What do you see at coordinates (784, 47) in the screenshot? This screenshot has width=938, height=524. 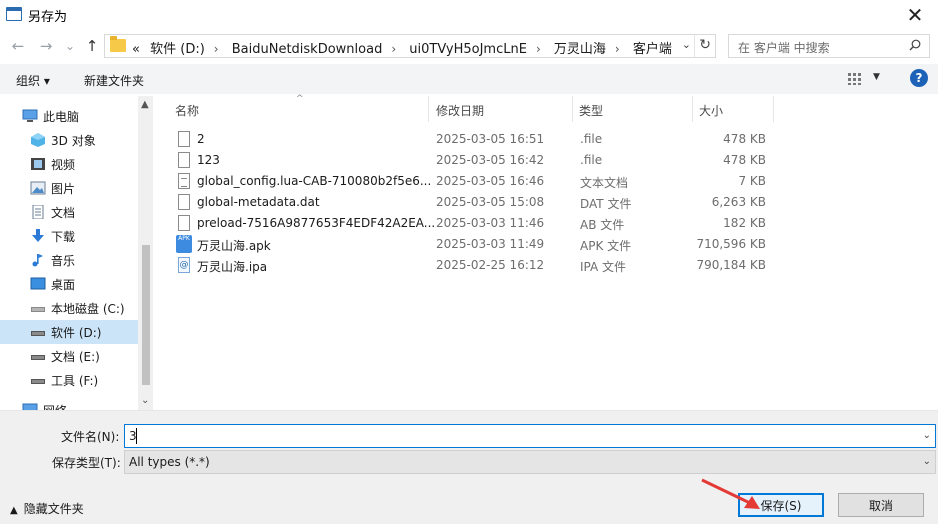 I see `search-input: 在 客户端 中搜索` at bounding box center [784, 47].